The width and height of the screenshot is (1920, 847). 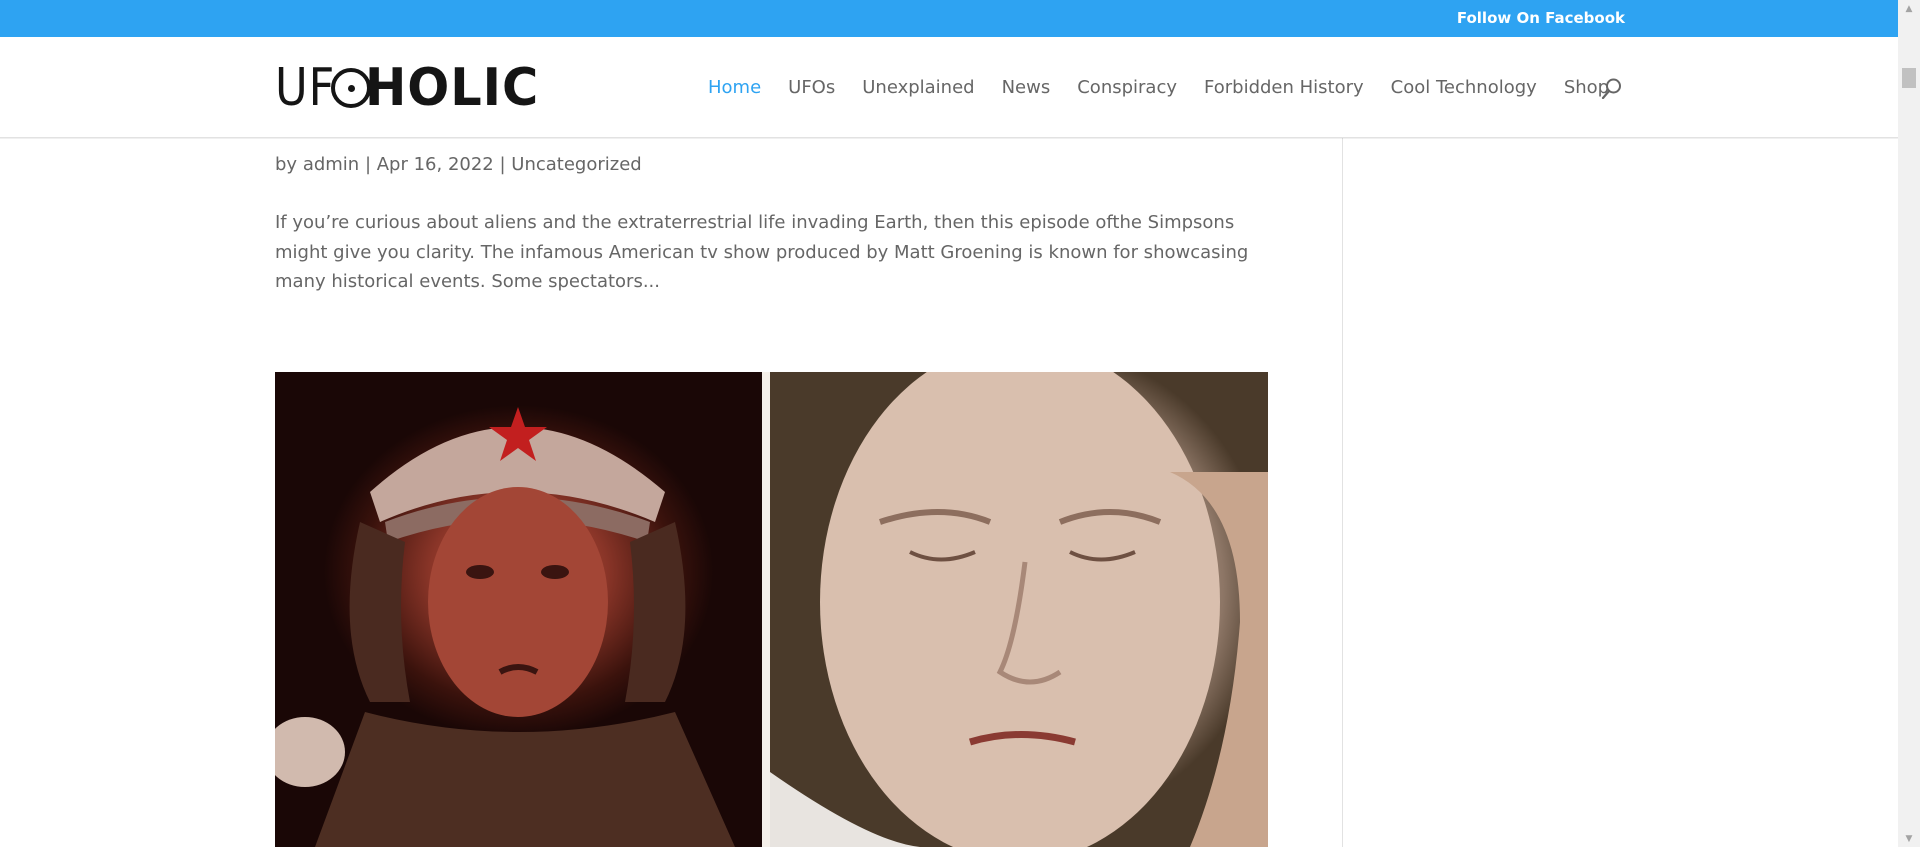 What do you see at coordinates (1127, 87) in the screenshot?
I see `nav-item-conspiracy: Conspiracy` at bounding box center [1127, 87].